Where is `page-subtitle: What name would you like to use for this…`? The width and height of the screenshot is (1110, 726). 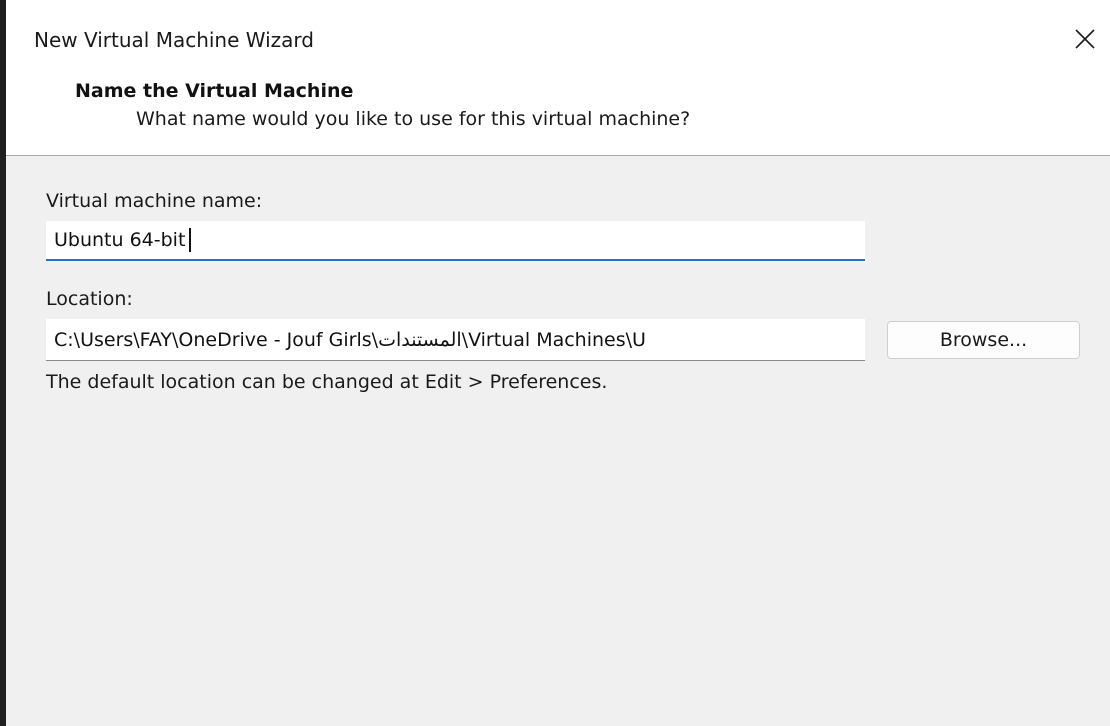
page-subtitle: What name would you like to use for this… is located at coordinates (413, 119).